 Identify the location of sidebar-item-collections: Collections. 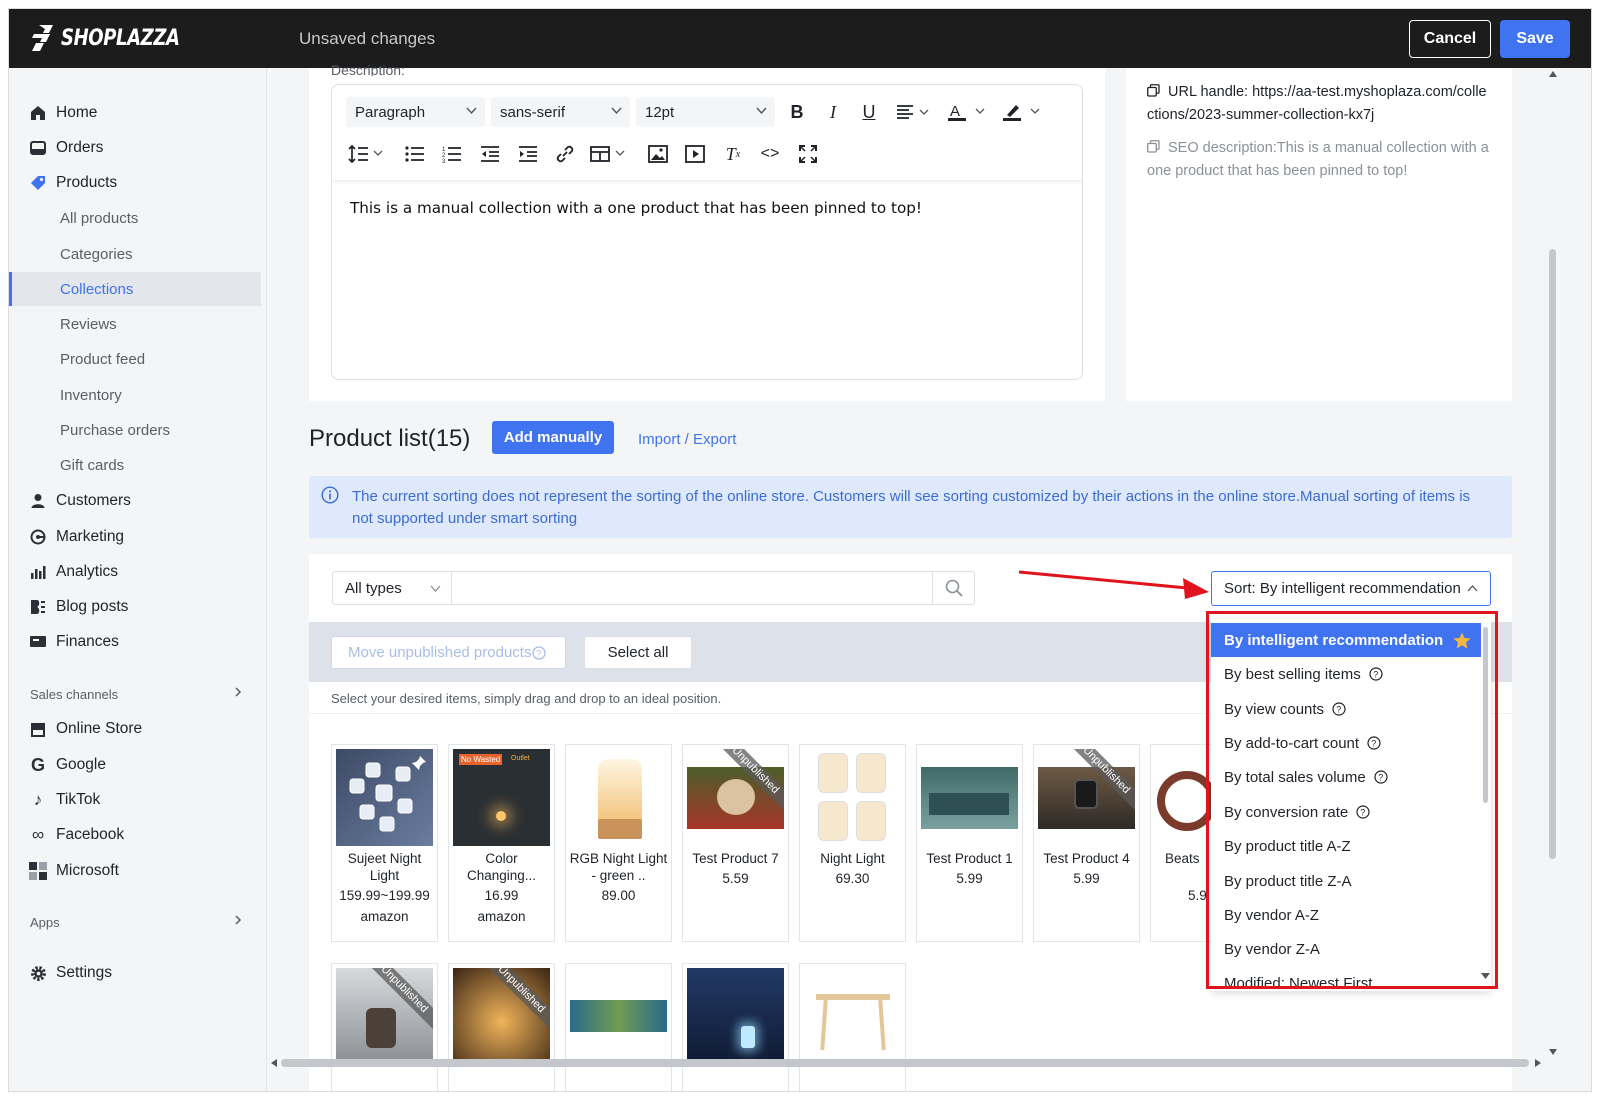
(135, 289).